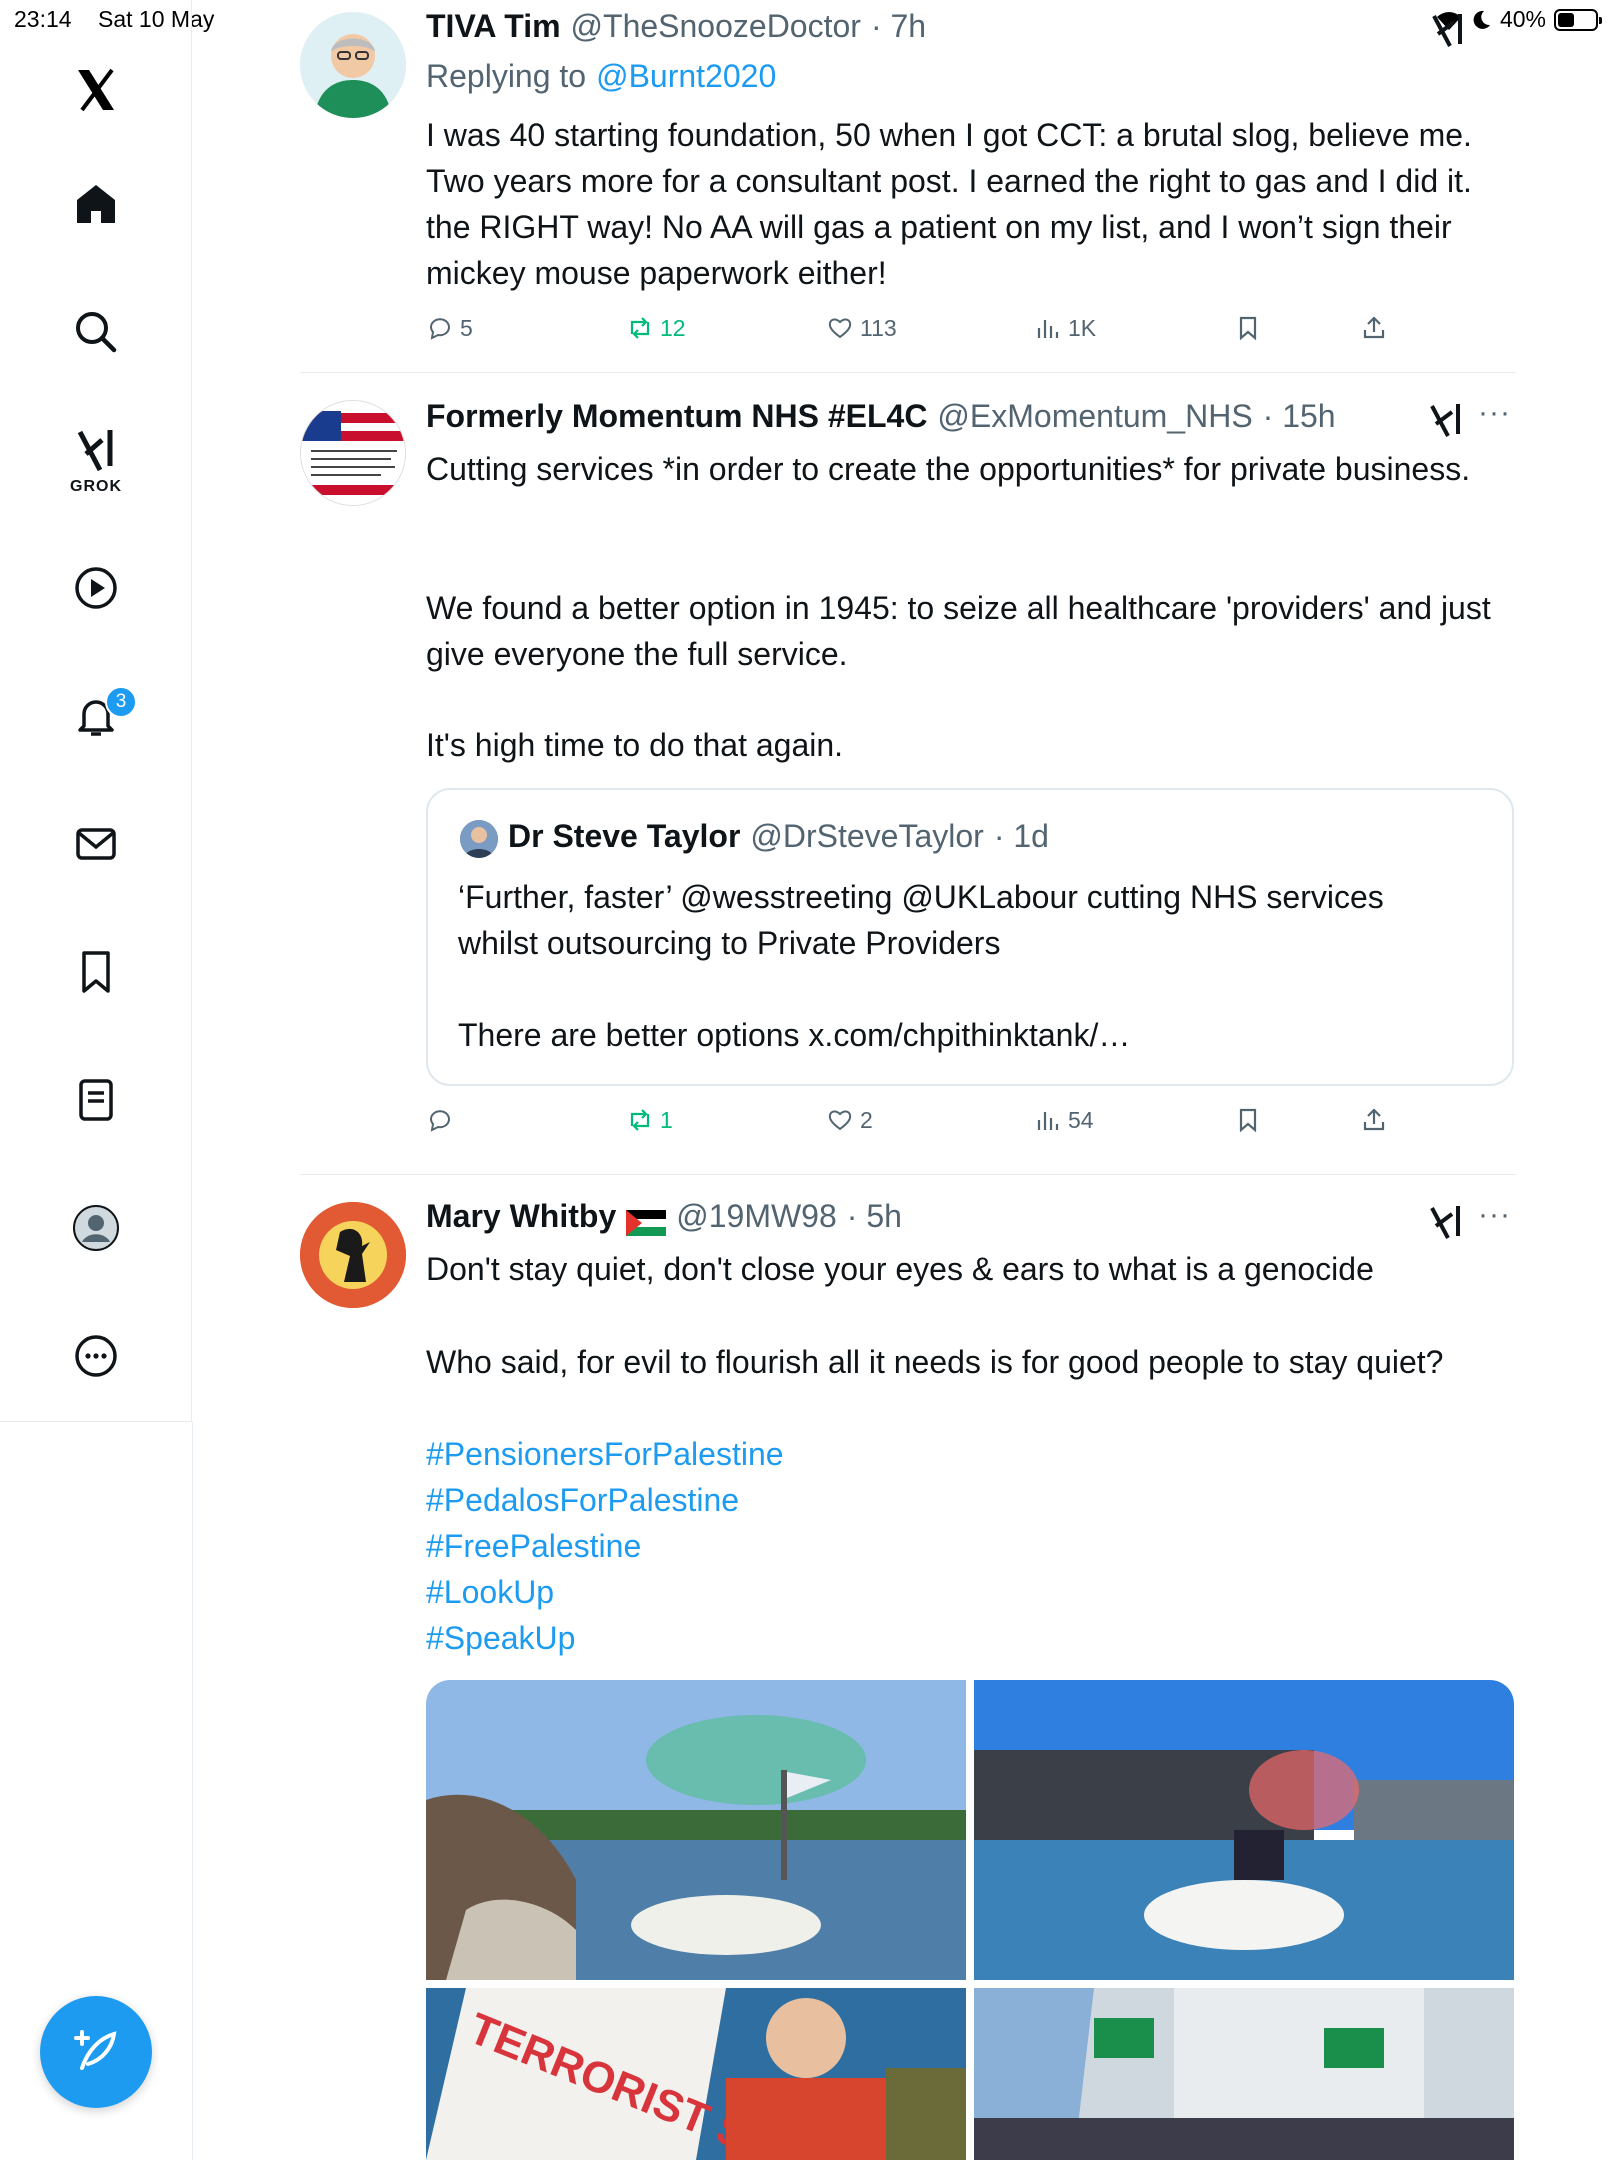 This screenshot has height=2160, width=1620. I want to click on hashtag-link: #FreePalestine, so click(971, 1546).